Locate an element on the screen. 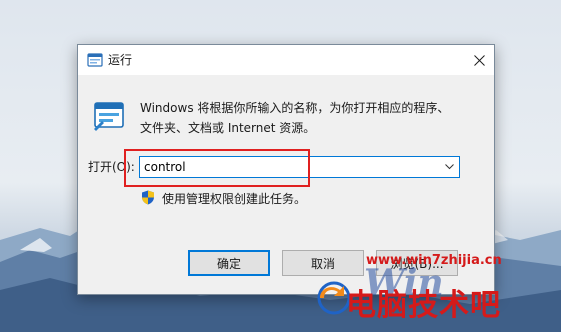 The width and height of the screenshot is (561, 332). watermark-url: www.win7zhijia.cn is located at coordinates (434, 260).